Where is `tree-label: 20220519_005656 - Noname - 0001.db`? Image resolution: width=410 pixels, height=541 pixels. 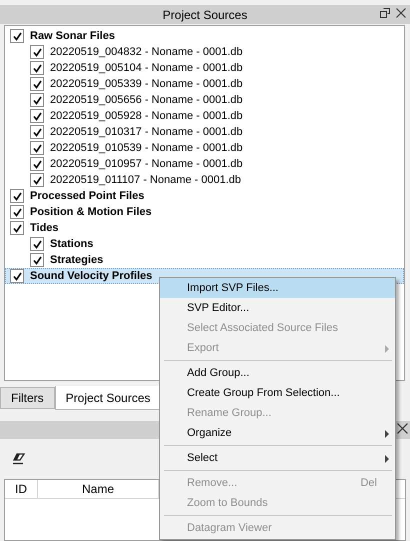 tree-label: 20220519_005656 - Noname - 0001.db is located at coordinates (146, 100).